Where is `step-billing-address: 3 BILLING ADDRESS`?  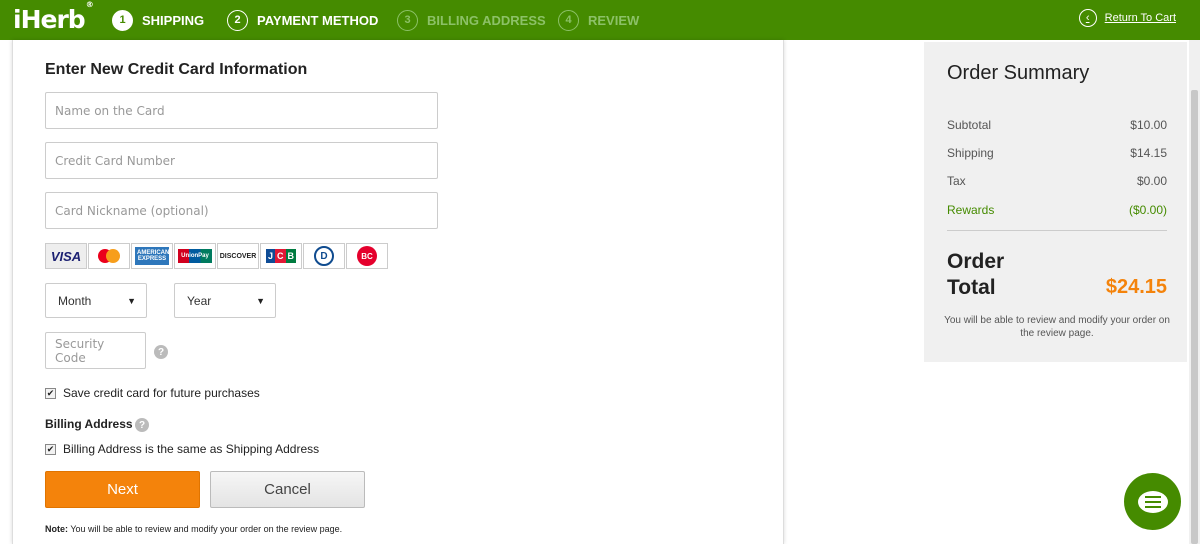 step-billing-address: 3 BILLING ADDRESS is located at coordinates (471, 20).